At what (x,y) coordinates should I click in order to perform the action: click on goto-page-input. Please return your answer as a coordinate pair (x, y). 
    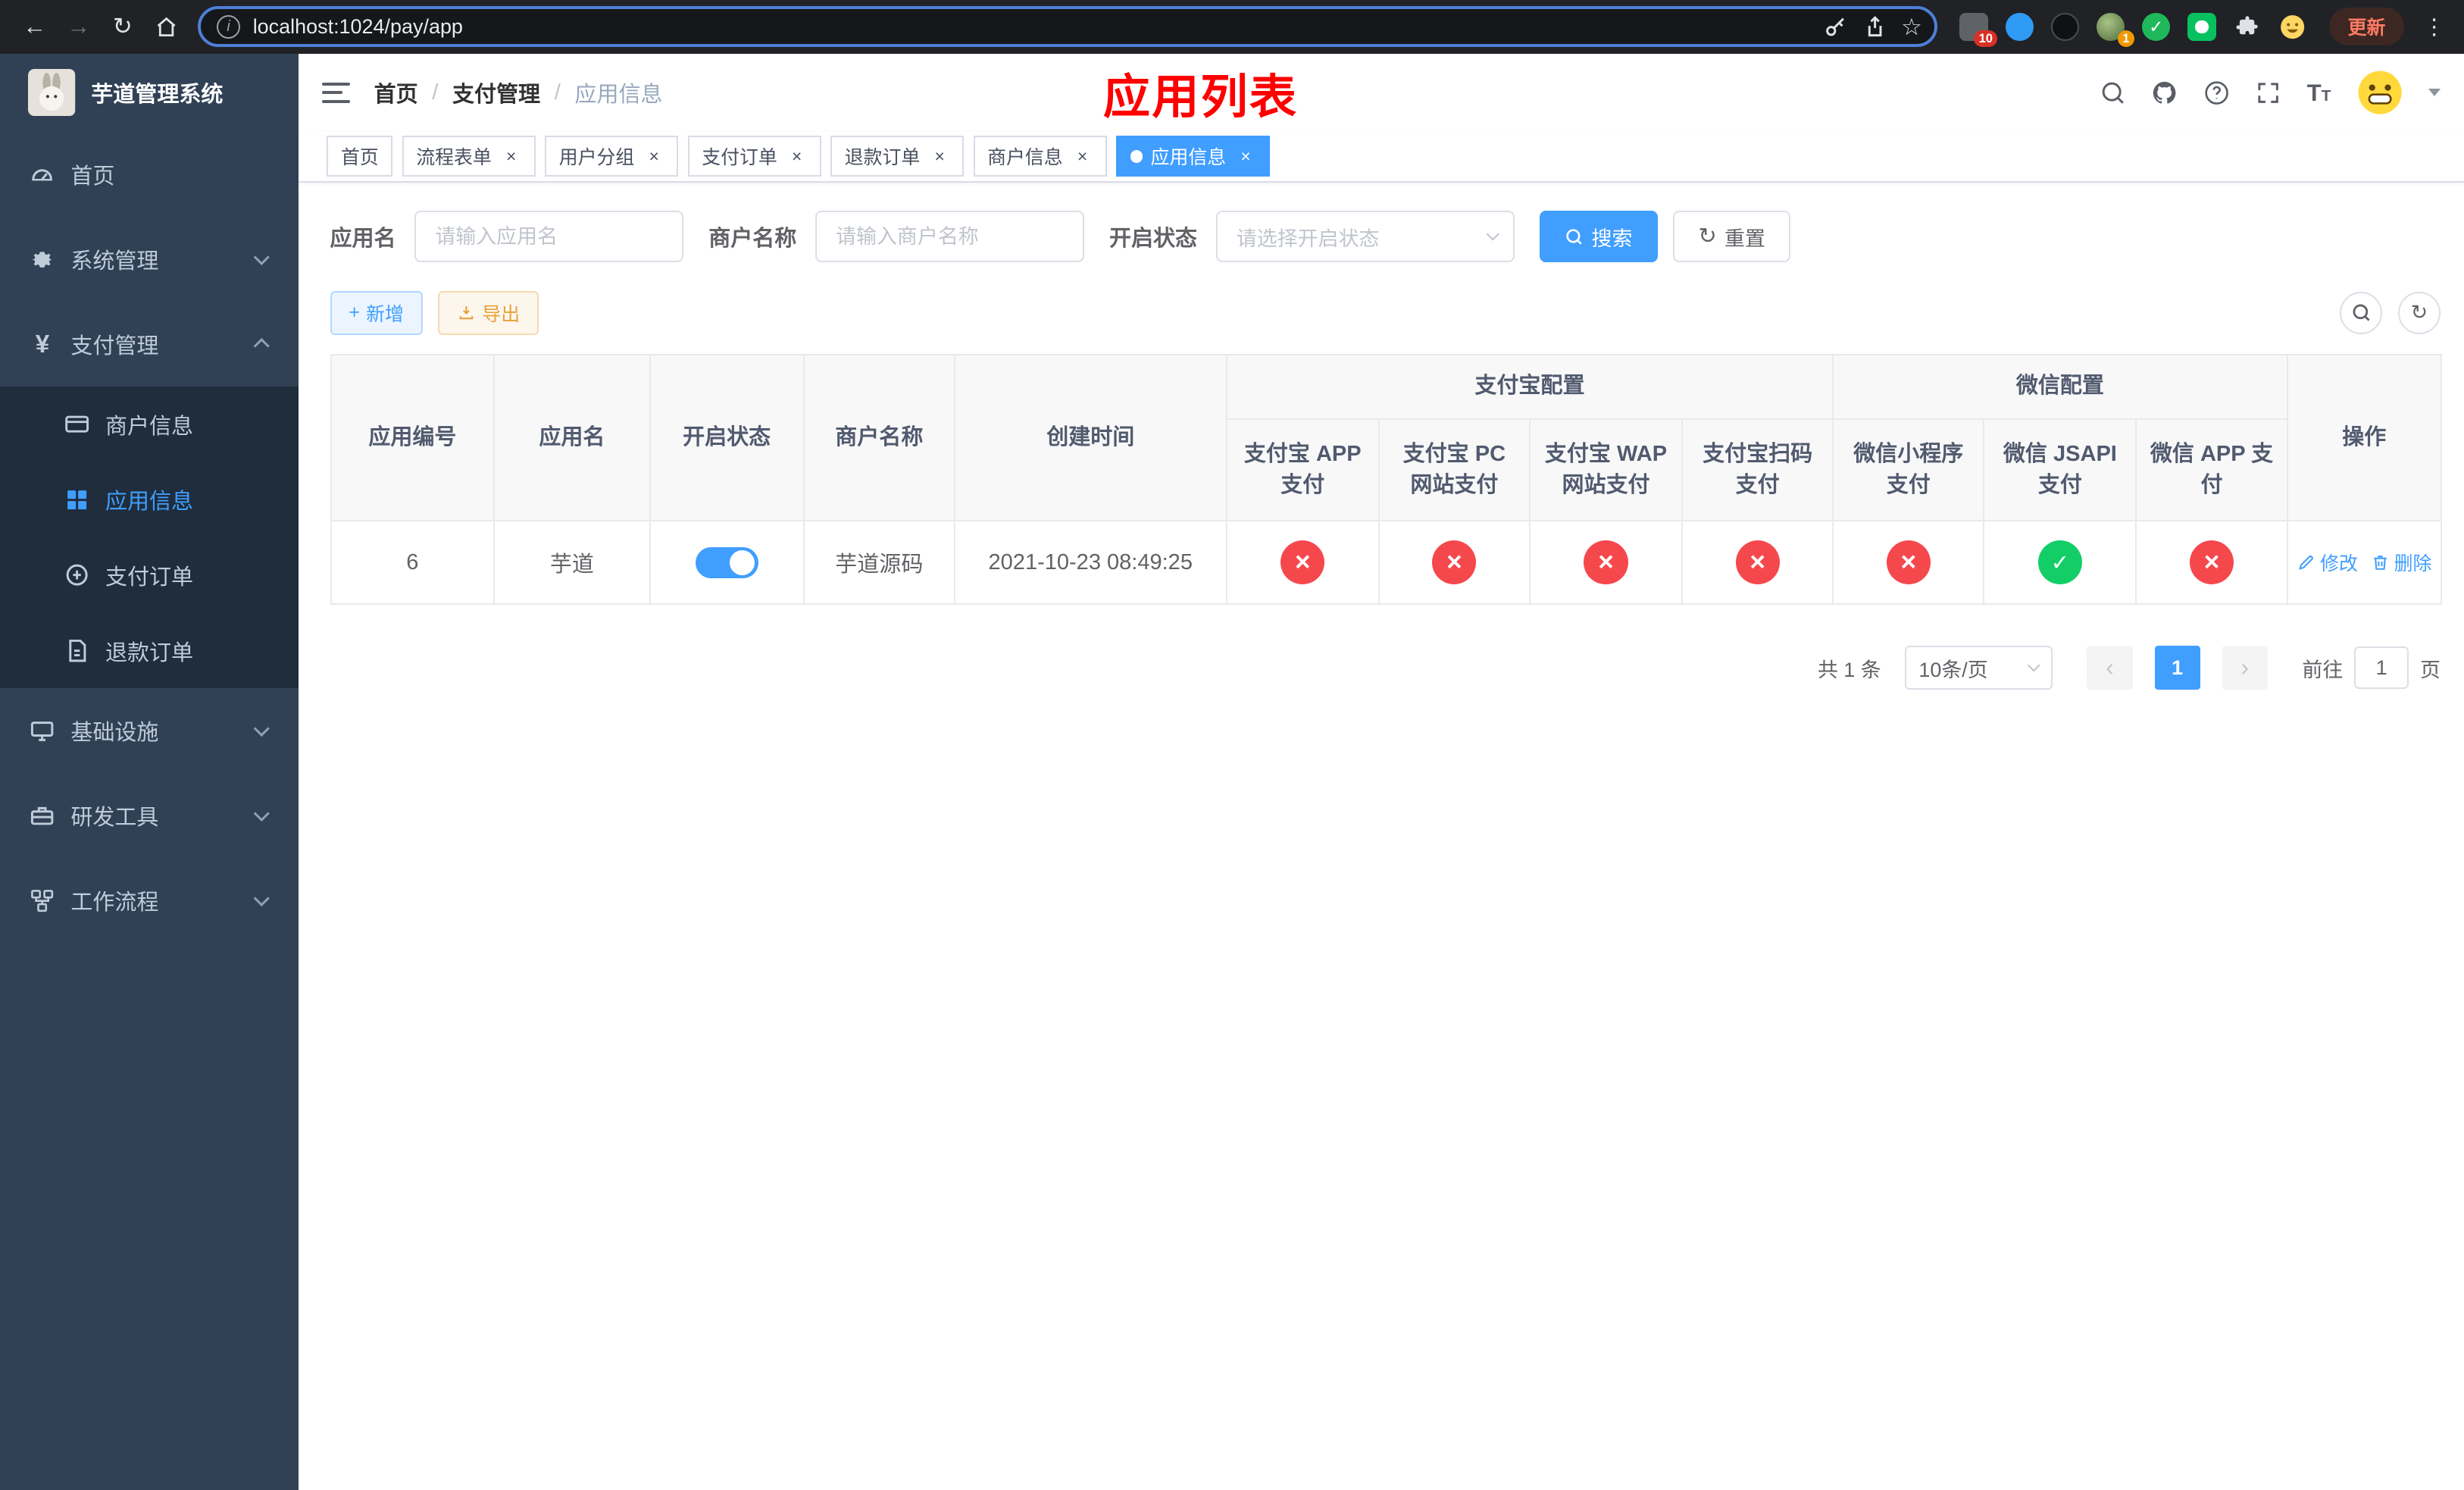
    Looking at the image, I should click on (2381, 668).